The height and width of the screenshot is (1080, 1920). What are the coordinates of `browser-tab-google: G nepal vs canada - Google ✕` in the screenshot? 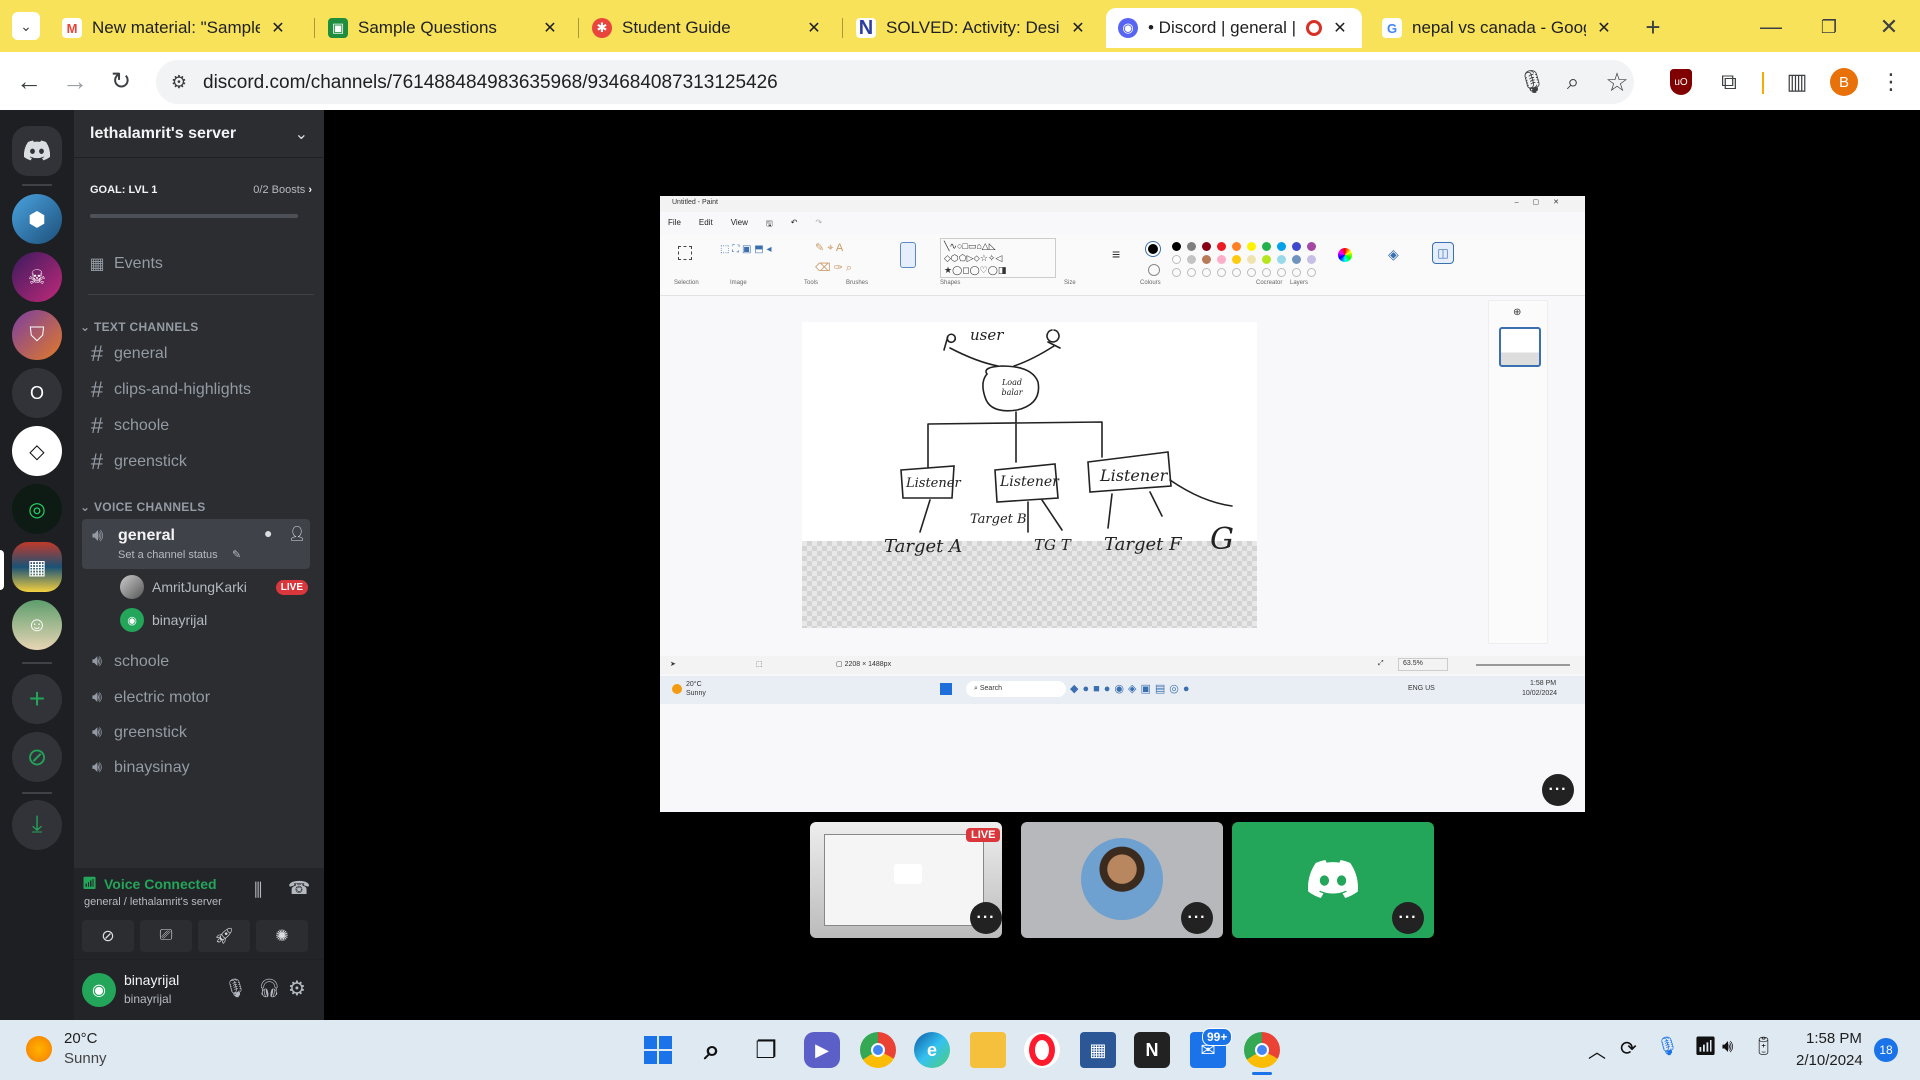 It's located at (1498, 28).